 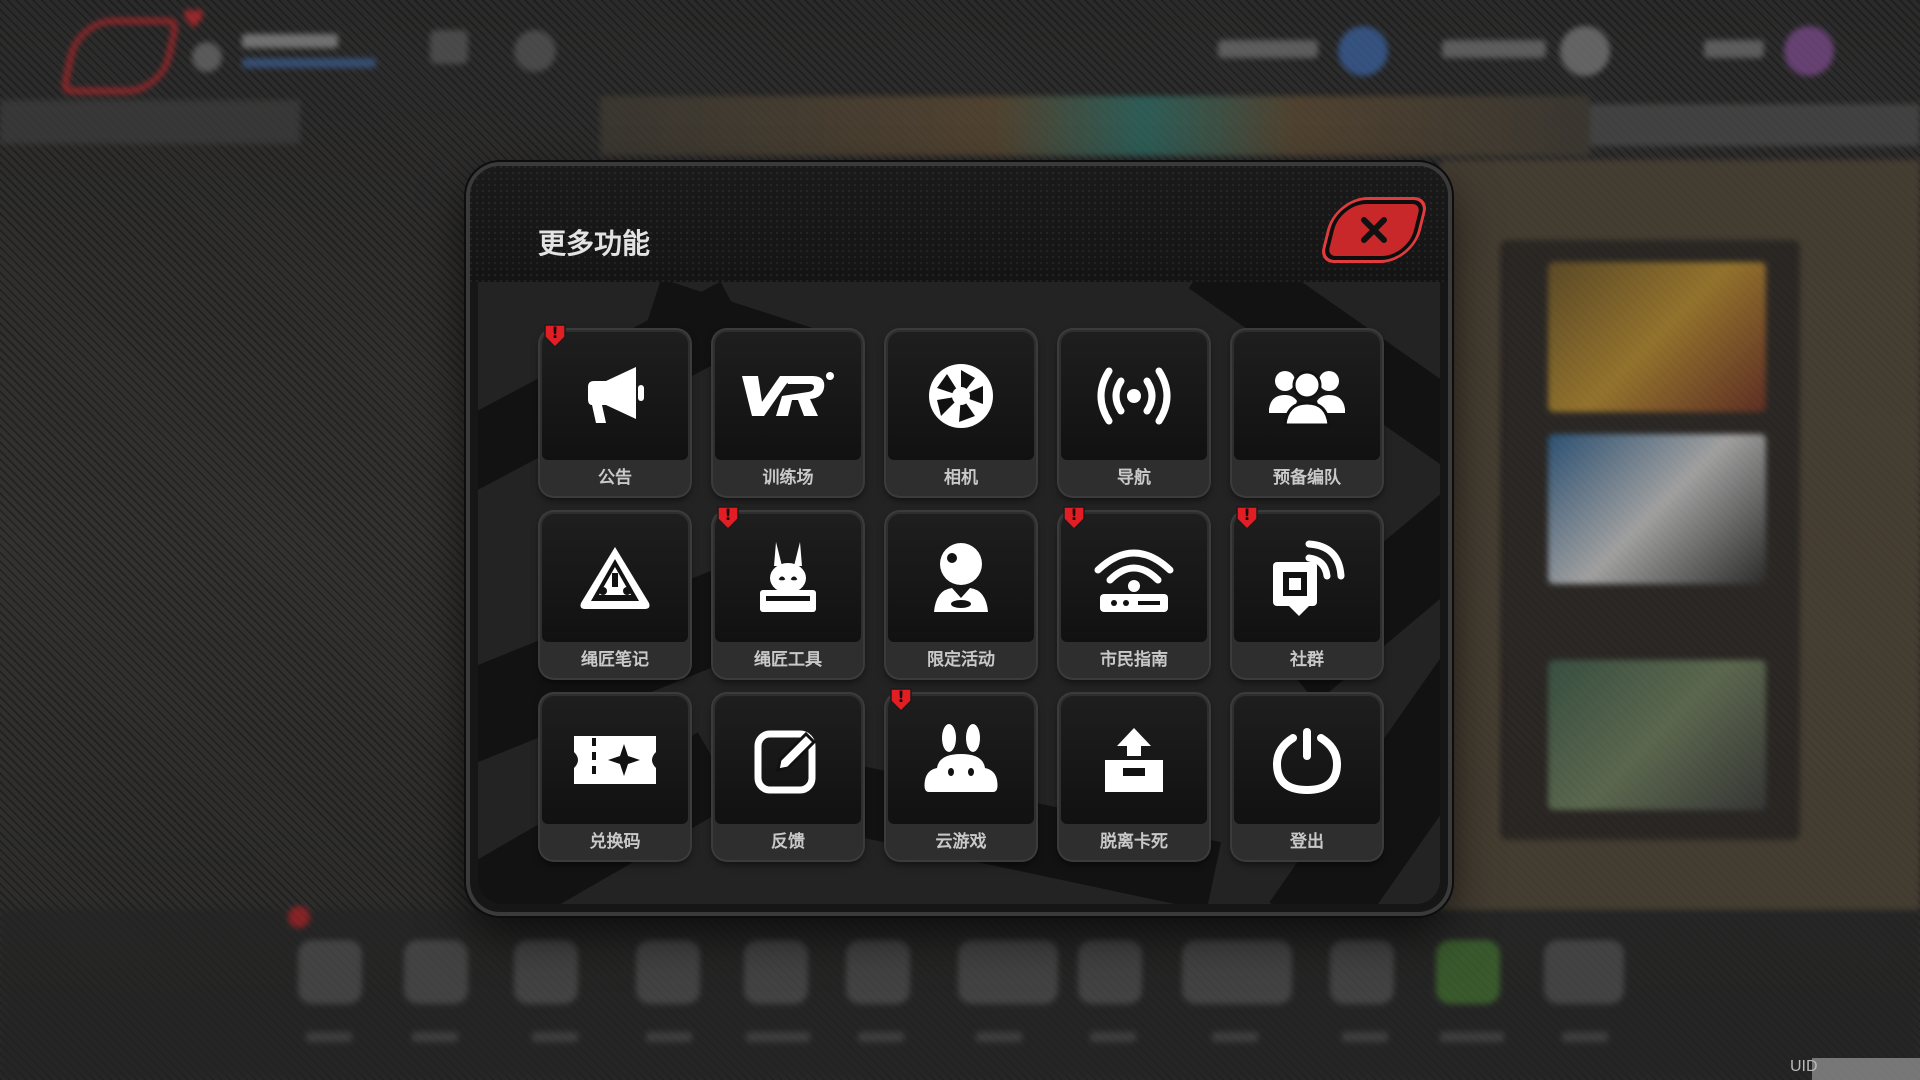 I want to click on feature-tile-1: 公告!, so click(x=615, y=409).